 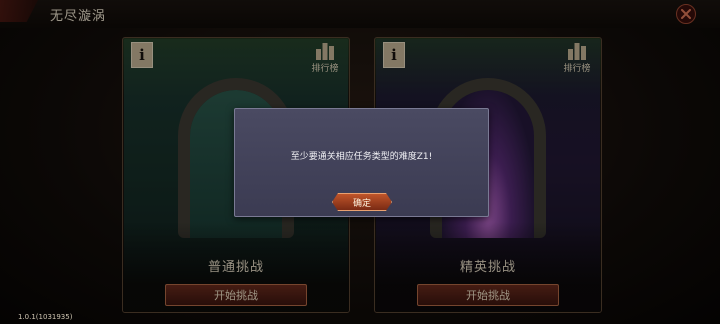 What do you see at coordinates (361, 157) in the screenshot?
I see `dialog-message: 至少要通关相应任务类型的难度Z1!` at bounding box center [361, 157].